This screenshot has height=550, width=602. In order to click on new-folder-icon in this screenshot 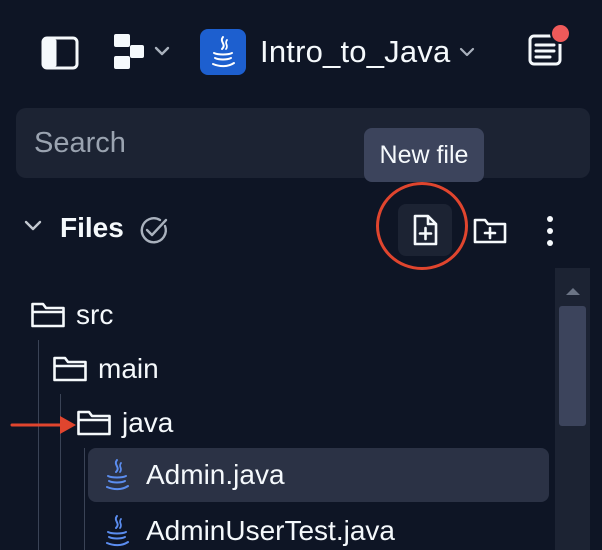, I will do `click(490, 231)`.